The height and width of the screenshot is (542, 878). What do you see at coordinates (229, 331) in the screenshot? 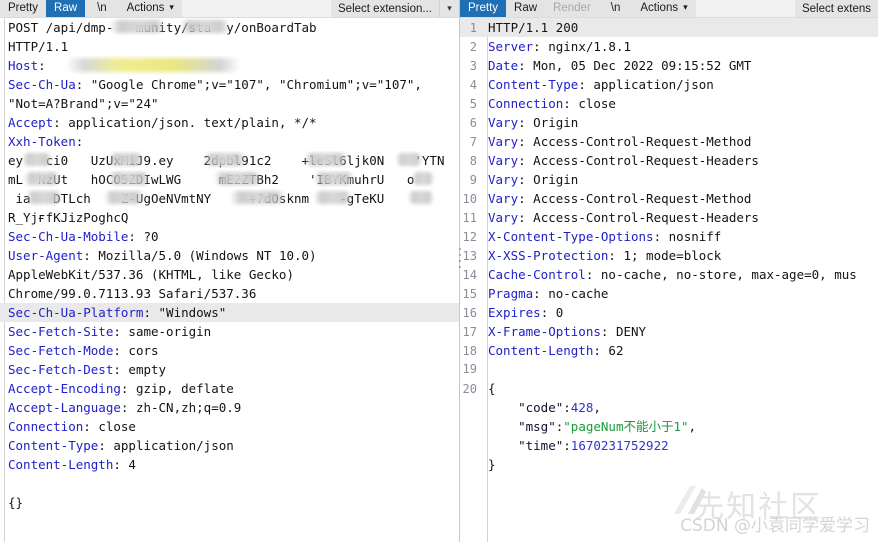
I see `code-line: Sec-Fetch-Site: same-origin` at bounding box center [229, 331].